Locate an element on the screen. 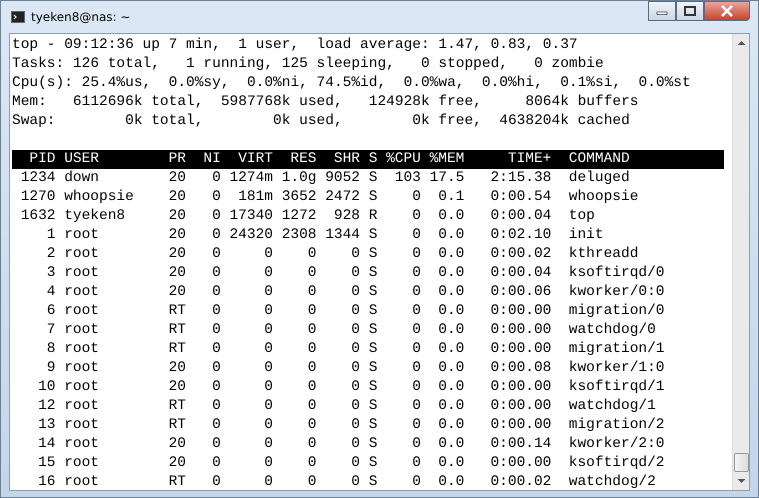 The height and width of the screenshot is (498, 759). scrollbar is located at coordinates (740, 262).